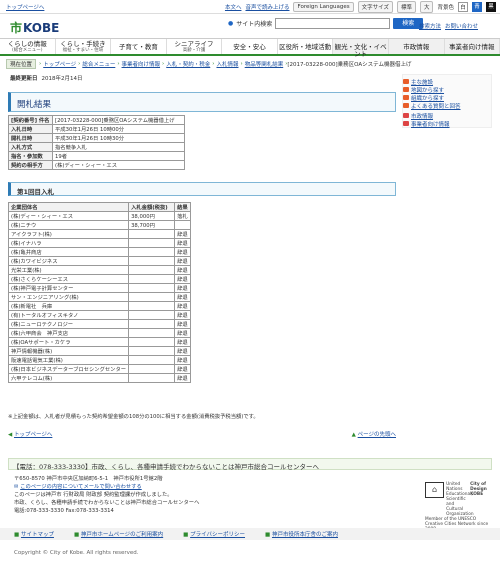 The height and width of the screenshot is (564, 500). I want to click on footer-cityhall-link: 神戸市役所本庁舎のご案内, so click(305, 535).